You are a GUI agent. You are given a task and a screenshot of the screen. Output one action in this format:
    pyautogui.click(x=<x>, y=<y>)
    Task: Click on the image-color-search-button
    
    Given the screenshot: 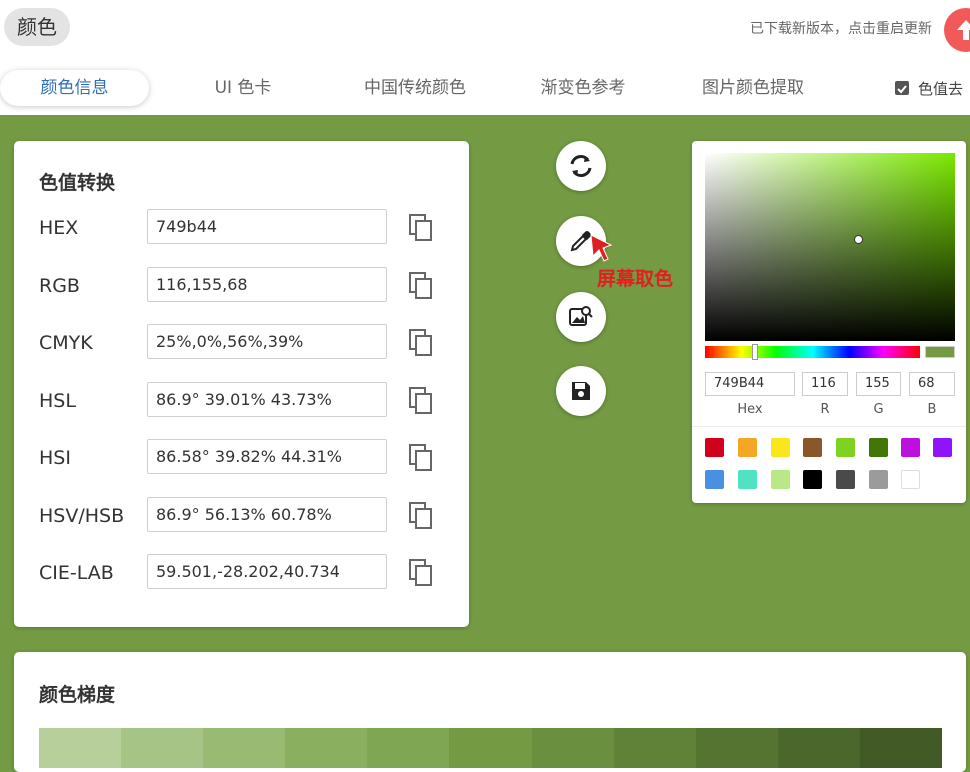 What is the action you would take?
    pyautogui.click(x=581, y=317)
    